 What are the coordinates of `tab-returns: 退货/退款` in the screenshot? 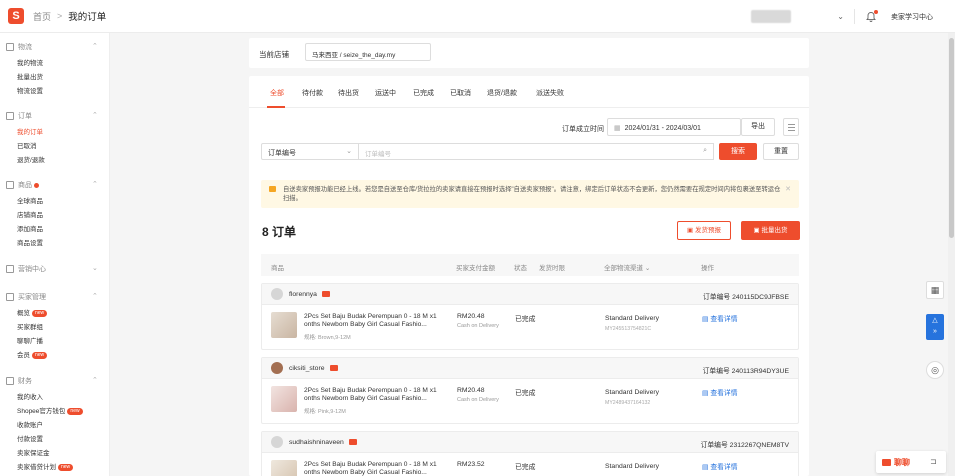 It's located at (502, 93).